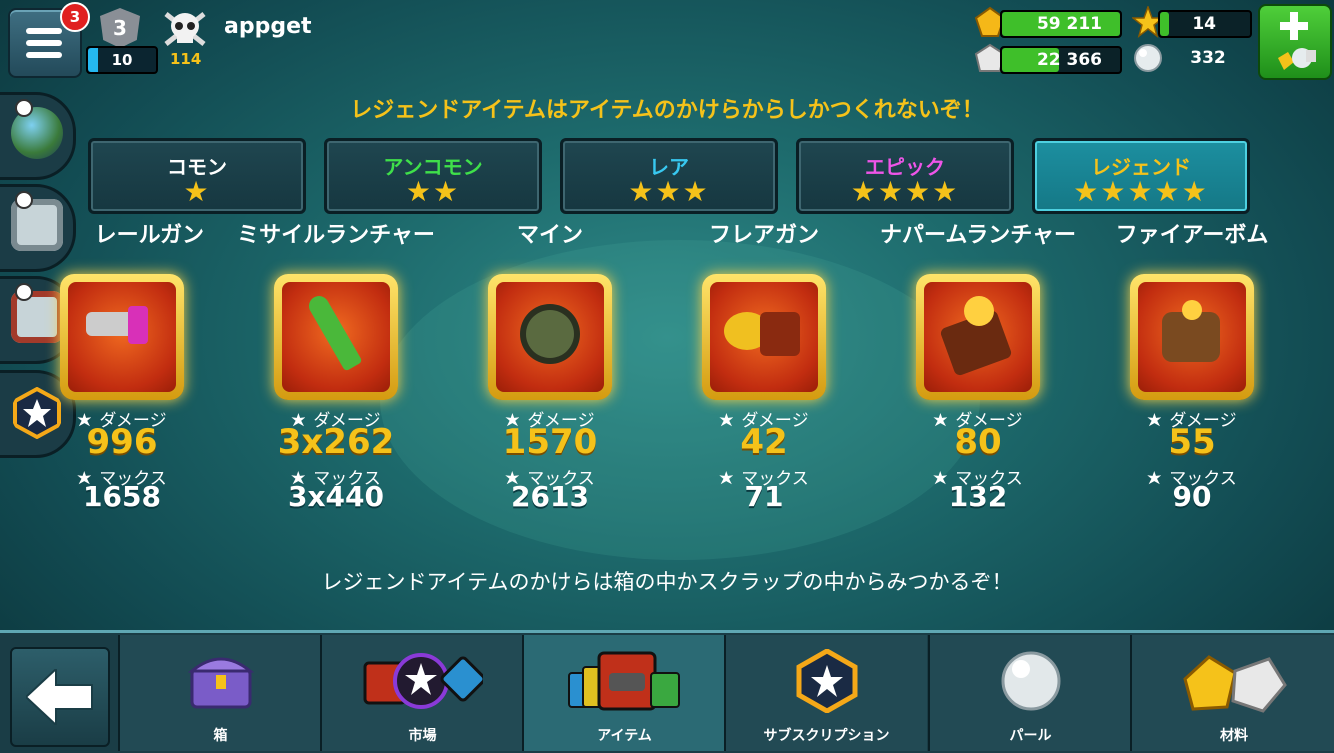 This screenshot has width=1334, height=753. Describe the element at coordinates (422, 736) in the screenshot. I see `nav-label: 市場` at that location.